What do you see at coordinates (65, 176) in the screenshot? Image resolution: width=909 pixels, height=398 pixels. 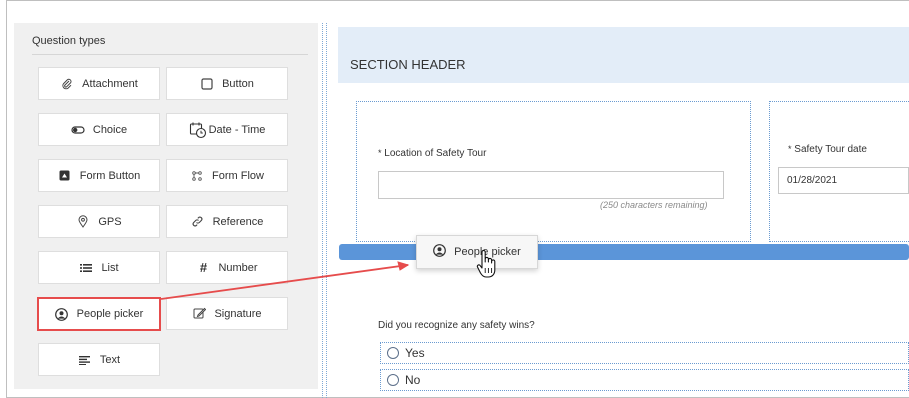 I see `form-button-icon` at bounding box center [65, 176].